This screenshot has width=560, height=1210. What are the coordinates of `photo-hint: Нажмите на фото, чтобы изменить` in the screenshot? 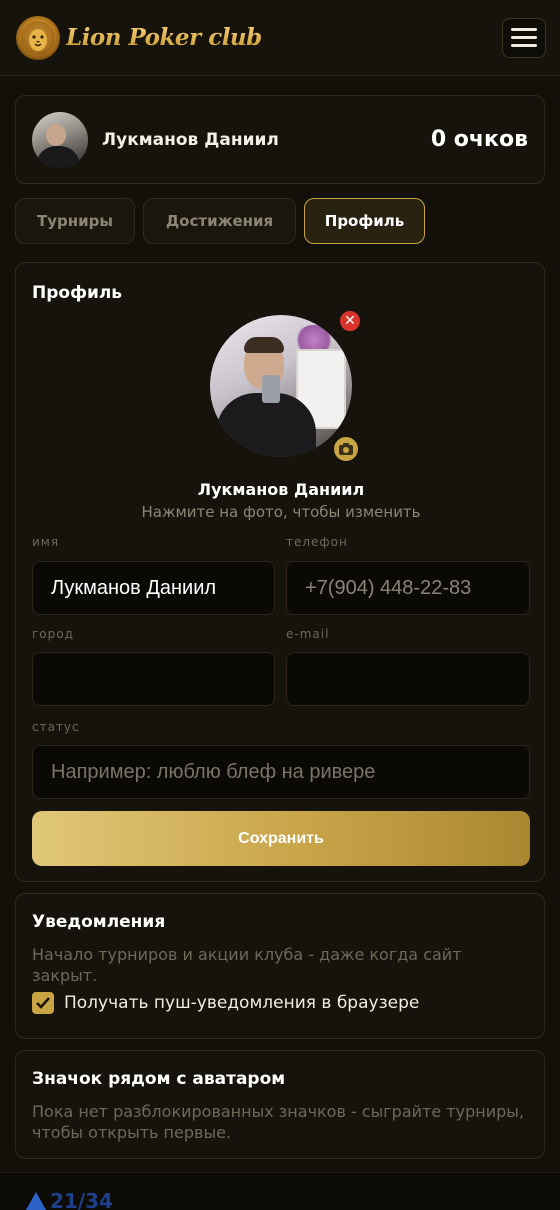 It's located at (281, 512).